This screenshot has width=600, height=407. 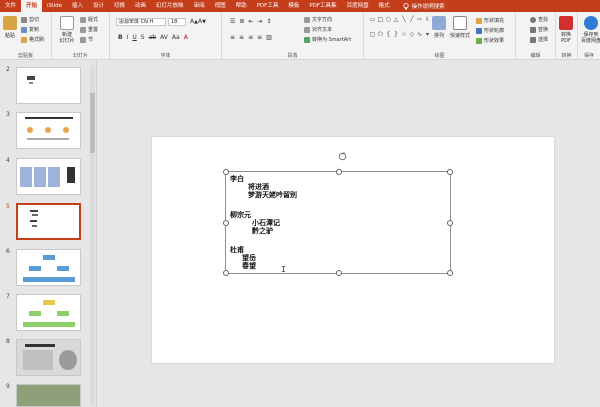 I want to click on columns-icon: ▥, so click(x=269, y=37).